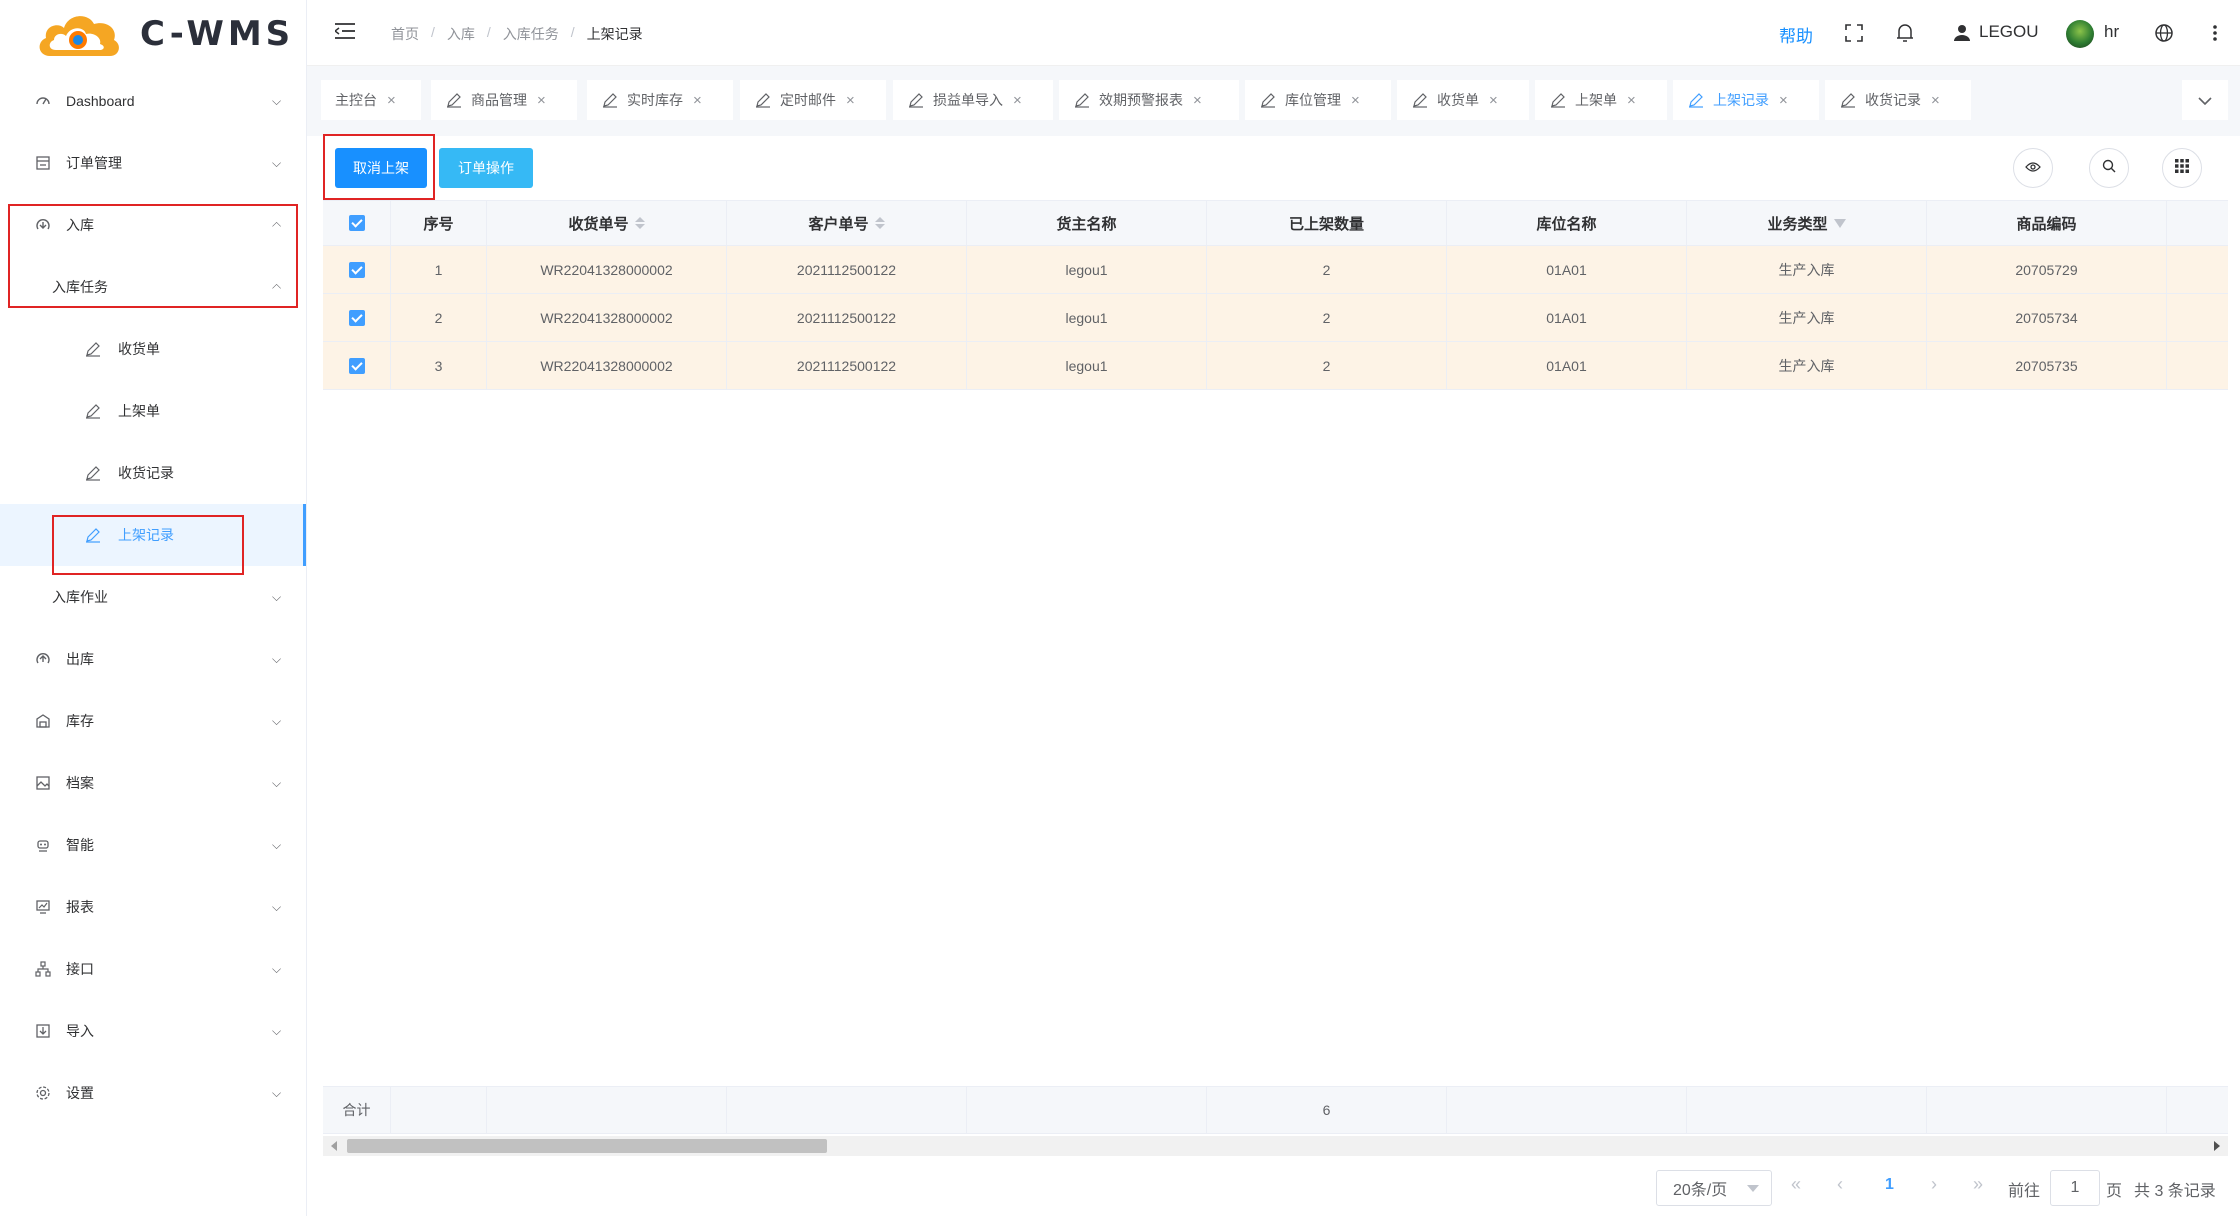 The height and width of the screenshot is (1216, 2240). I want to click on menu-inbound: 入库 ⌵, so click(153, 225).